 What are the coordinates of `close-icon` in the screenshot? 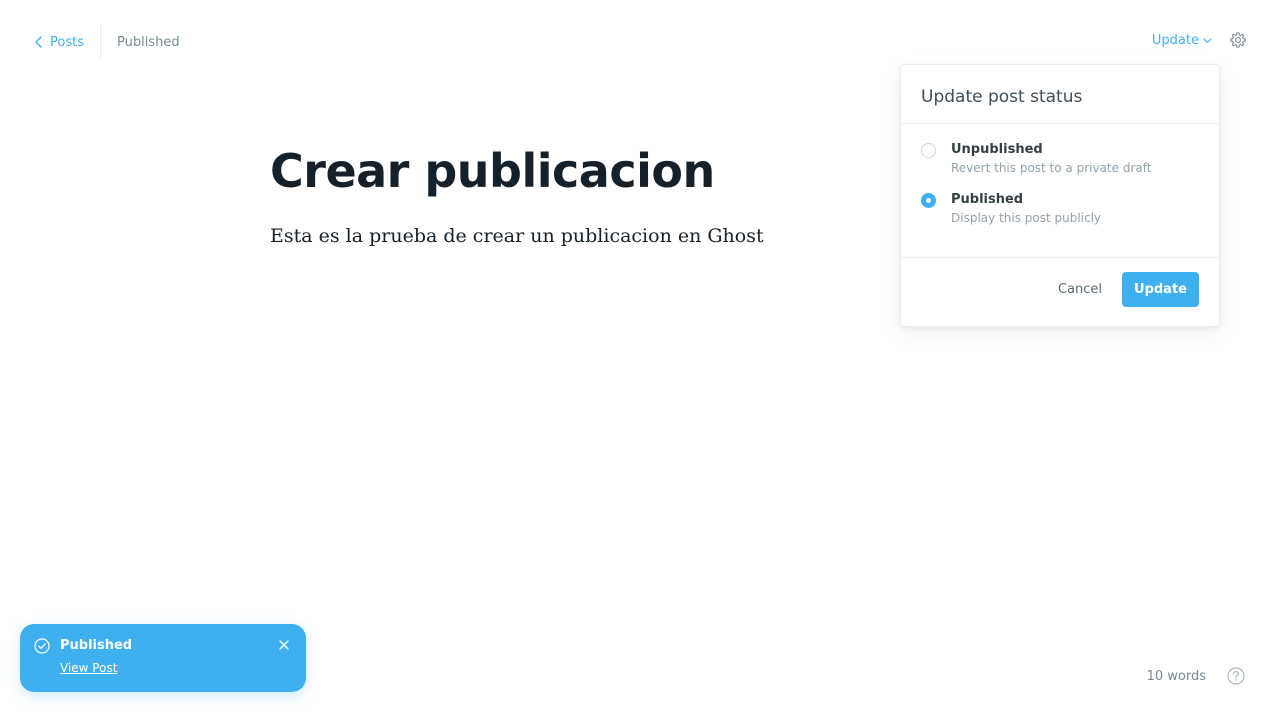 It's located at (284, 645).